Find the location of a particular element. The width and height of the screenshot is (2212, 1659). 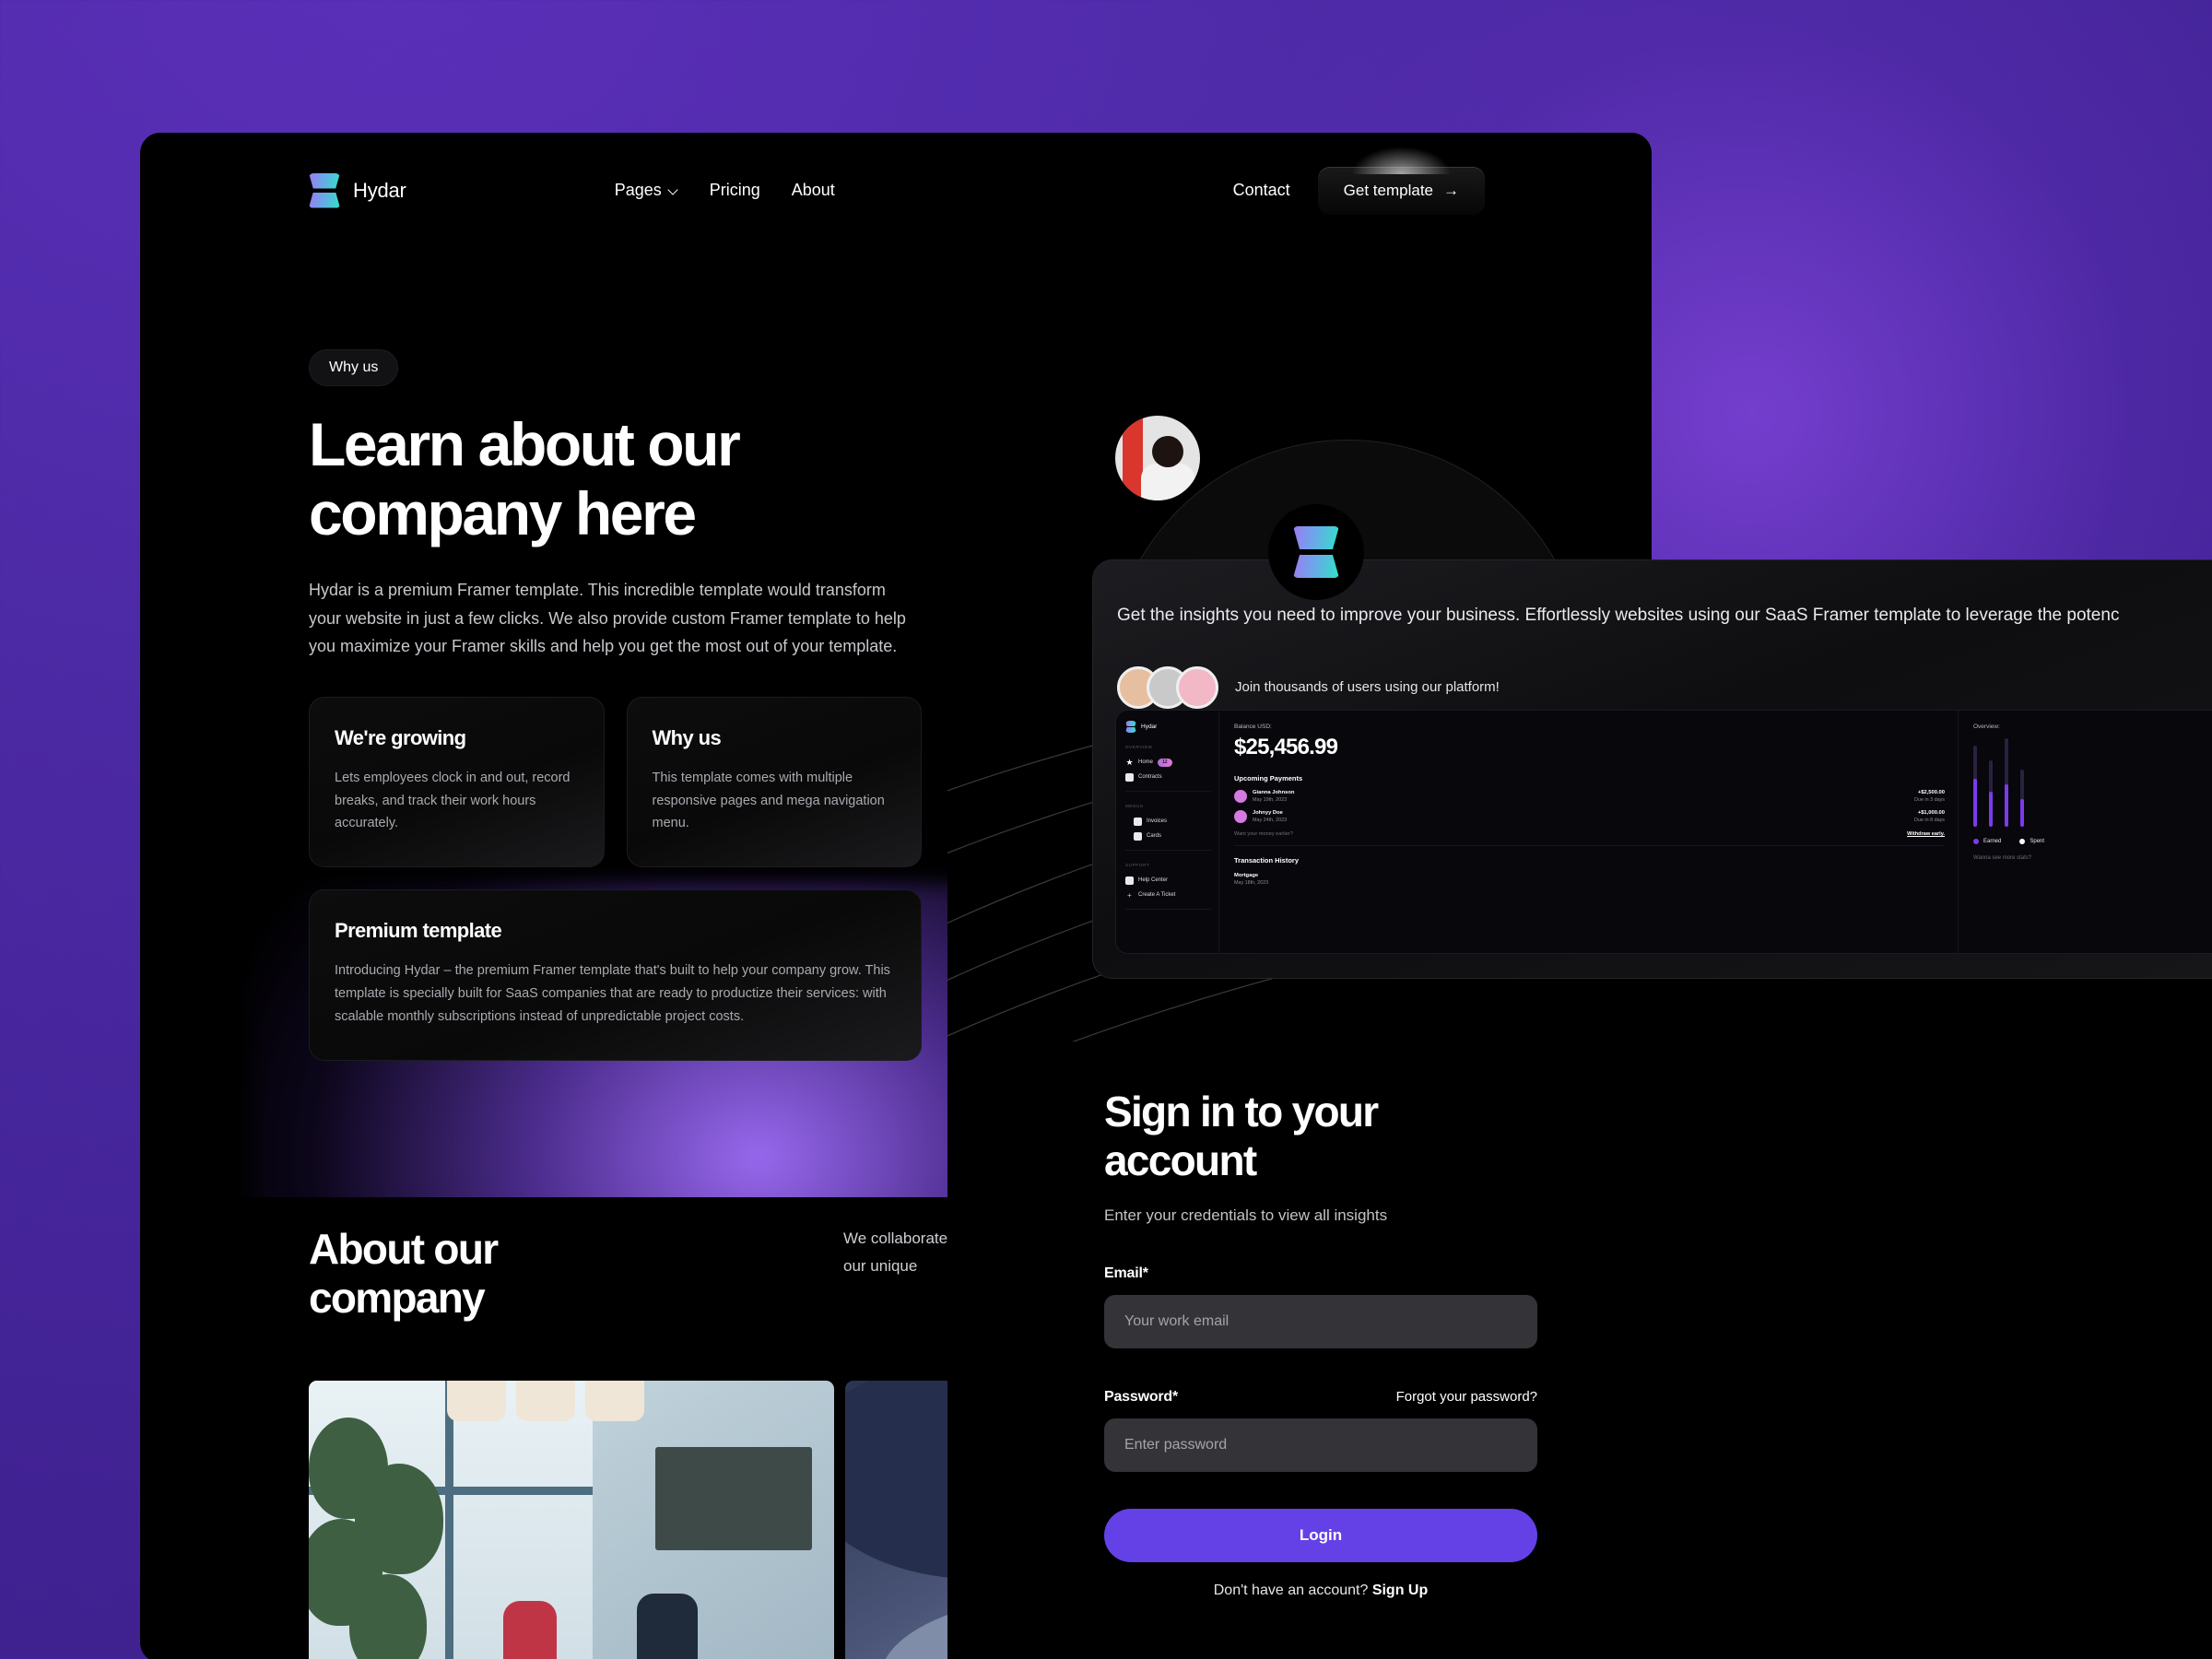

feature-card-title: We're growing is located at coordinates (400, 737).